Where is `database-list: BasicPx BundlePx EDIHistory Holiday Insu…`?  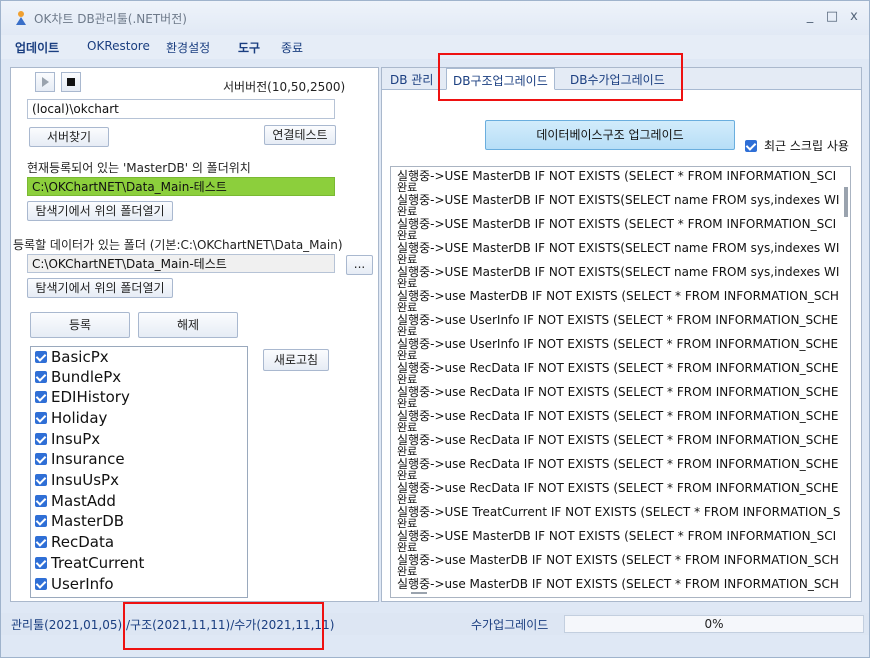 database-list: BasicPx BundlePx EDIHistory Holiday Insu… is located at coordinates (139, 472).